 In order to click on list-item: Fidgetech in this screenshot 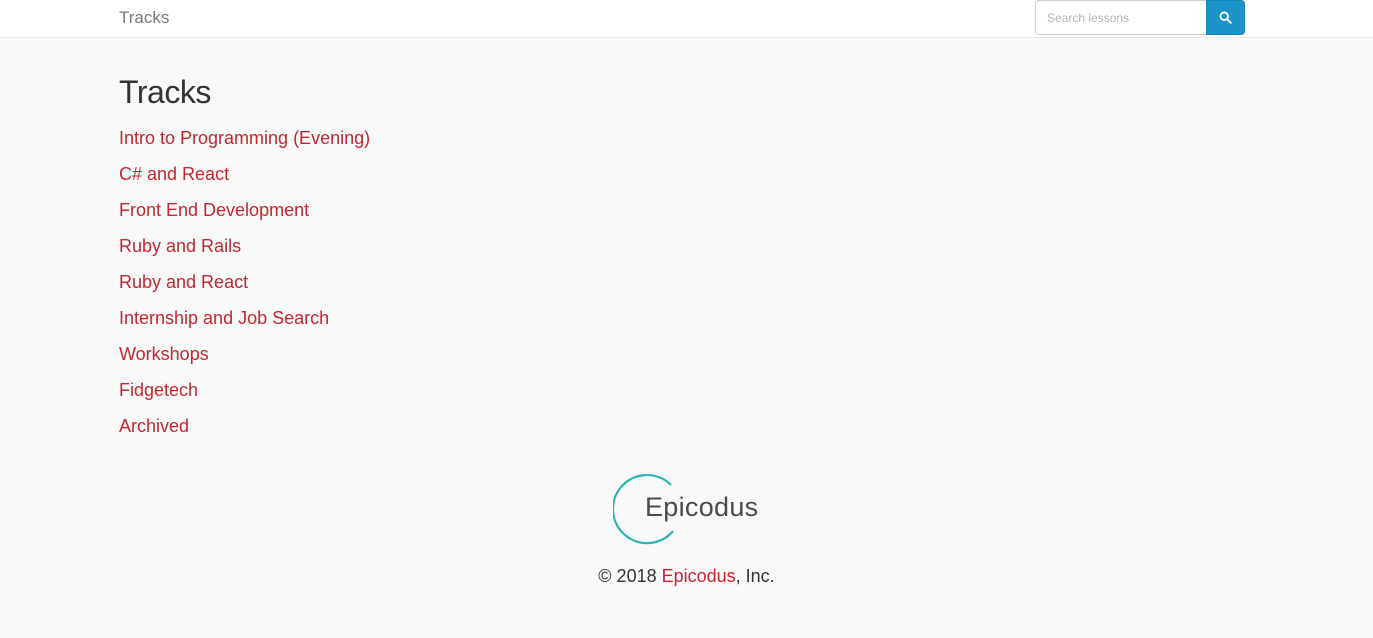, I will do `click(244, 395)`.